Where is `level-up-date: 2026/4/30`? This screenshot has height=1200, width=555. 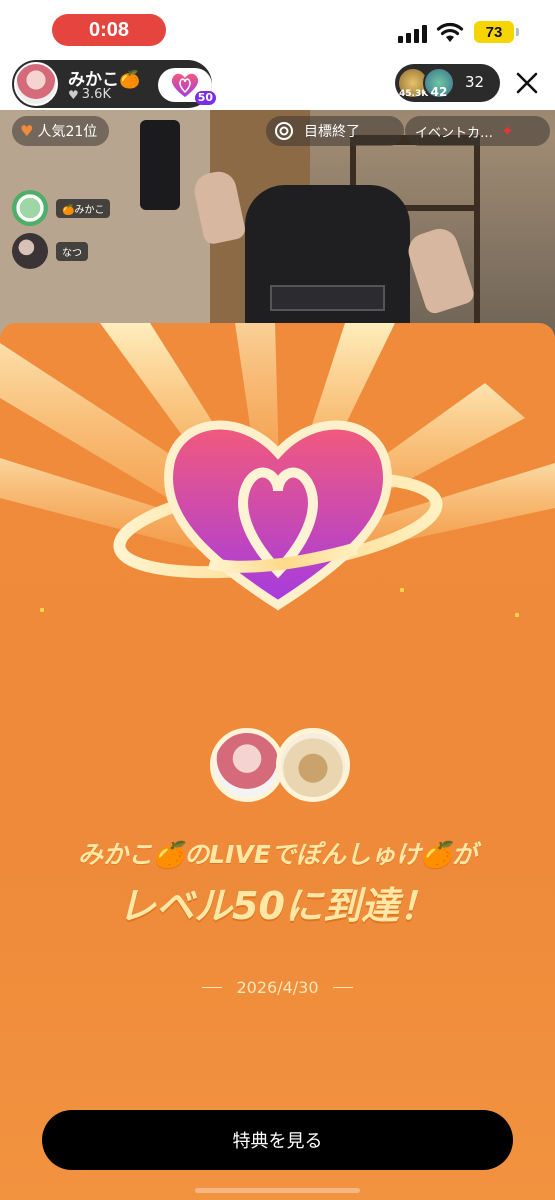
level-up-date: 2026/4/30 is located at coordinates (277, 987).